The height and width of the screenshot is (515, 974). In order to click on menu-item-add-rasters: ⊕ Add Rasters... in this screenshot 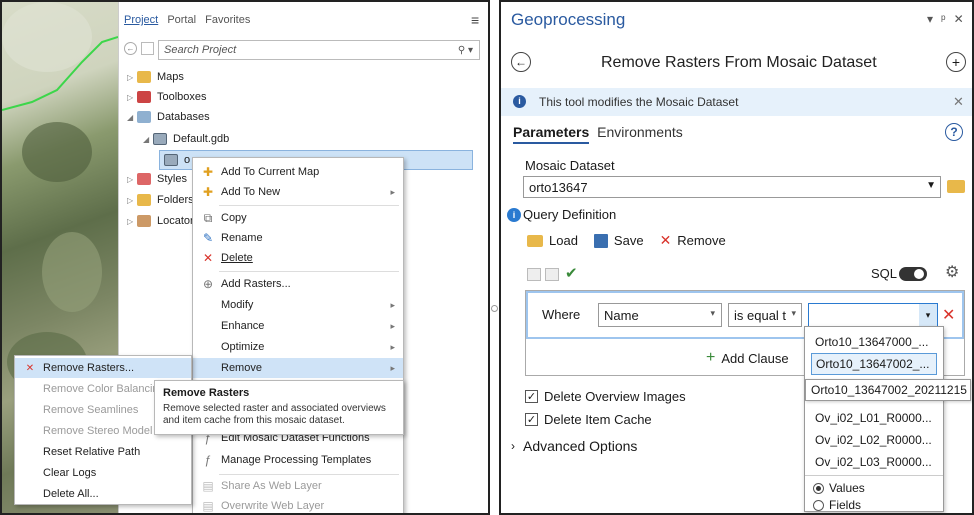, I will do `click(298, 284)`.